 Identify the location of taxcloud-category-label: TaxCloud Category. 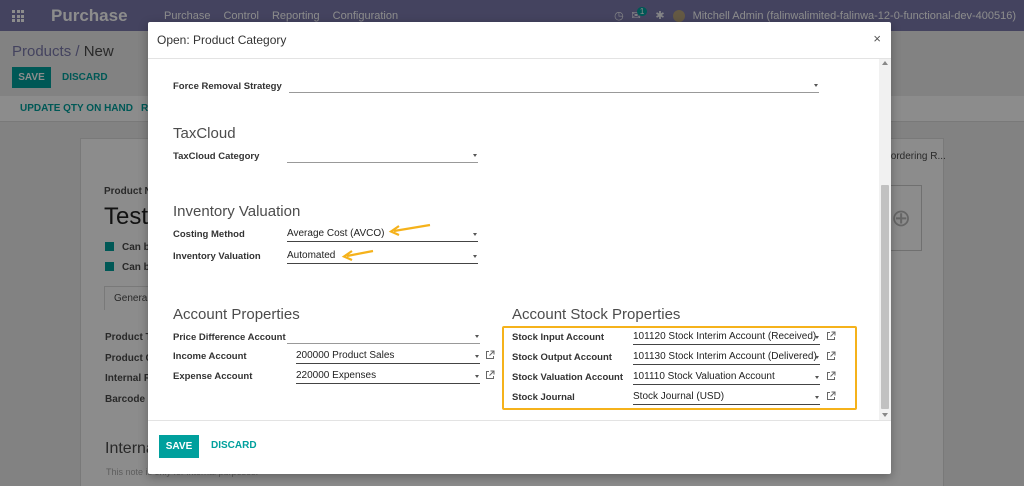
(216, 156).